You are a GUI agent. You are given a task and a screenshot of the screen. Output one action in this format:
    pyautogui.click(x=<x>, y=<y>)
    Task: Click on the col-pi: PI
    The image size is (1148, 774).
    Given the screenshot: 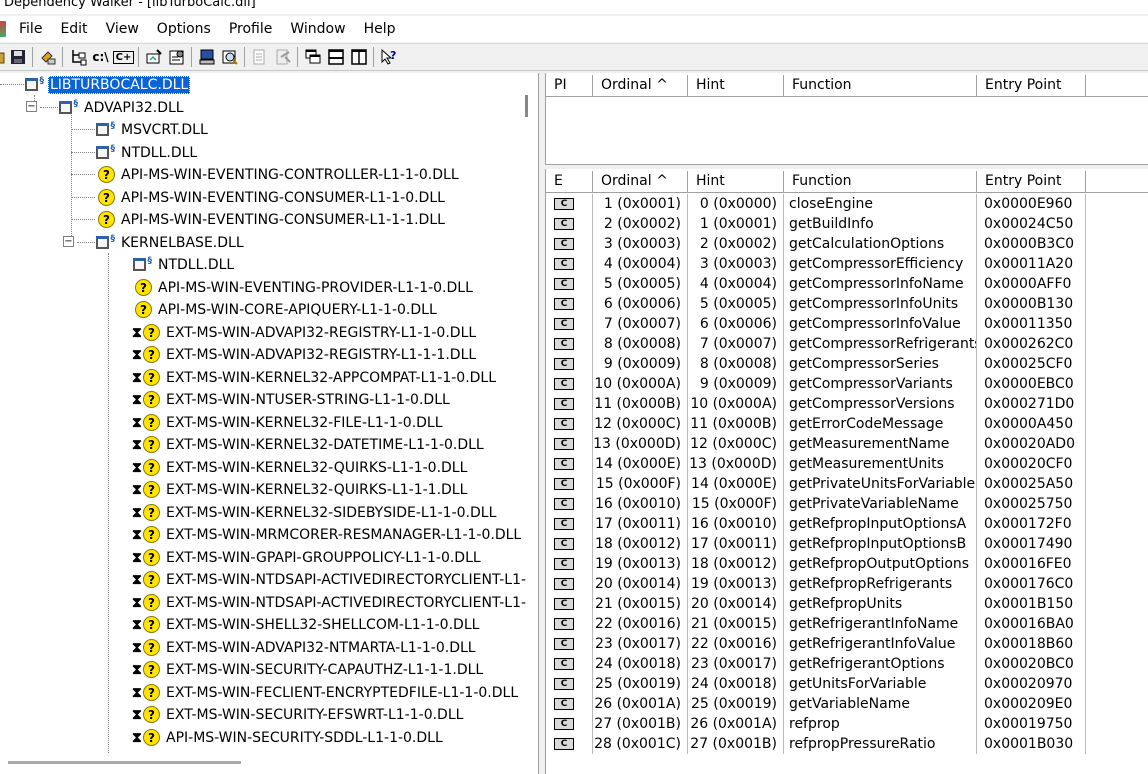 What is the action you would take?
    pyautogui.click(x=569, y=86)
    